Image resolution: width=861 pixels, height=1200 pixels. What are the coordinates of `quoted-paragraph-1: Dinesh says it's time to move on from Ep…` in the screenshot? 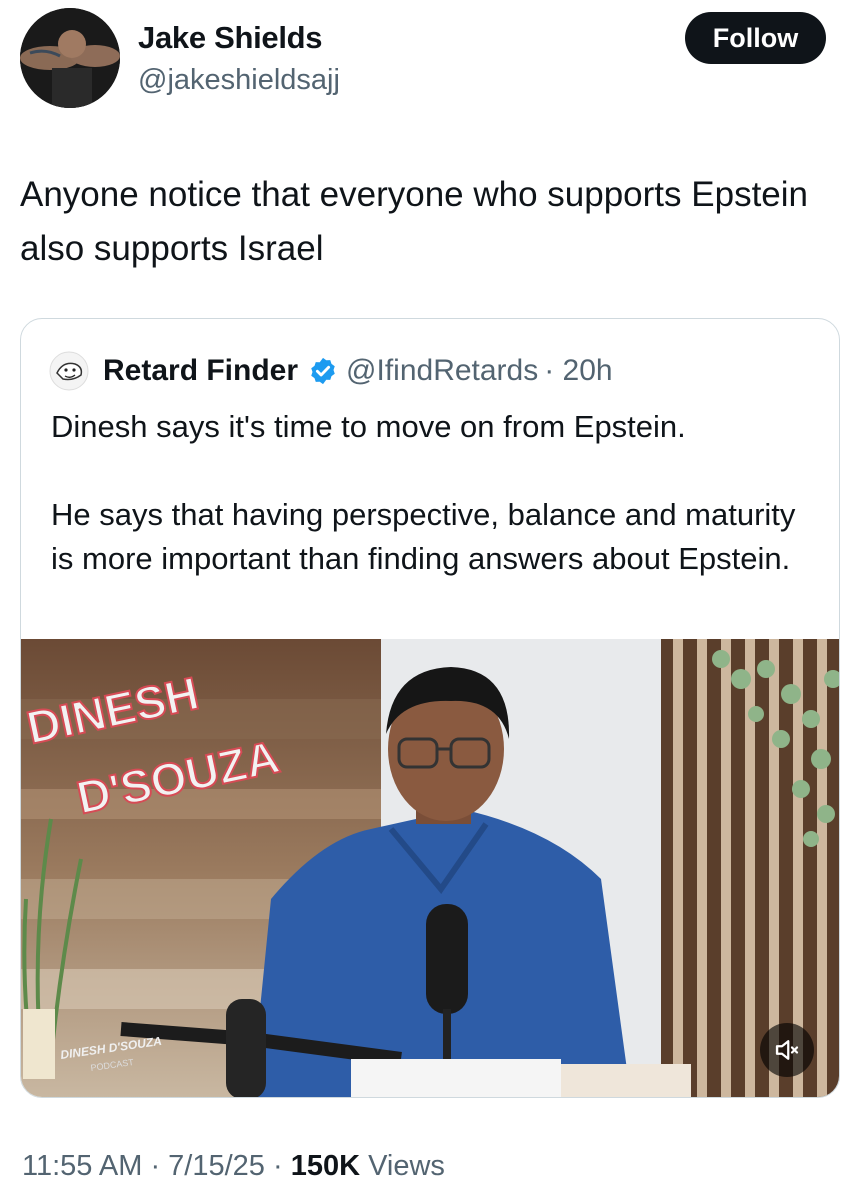 It's located at (368, 426).